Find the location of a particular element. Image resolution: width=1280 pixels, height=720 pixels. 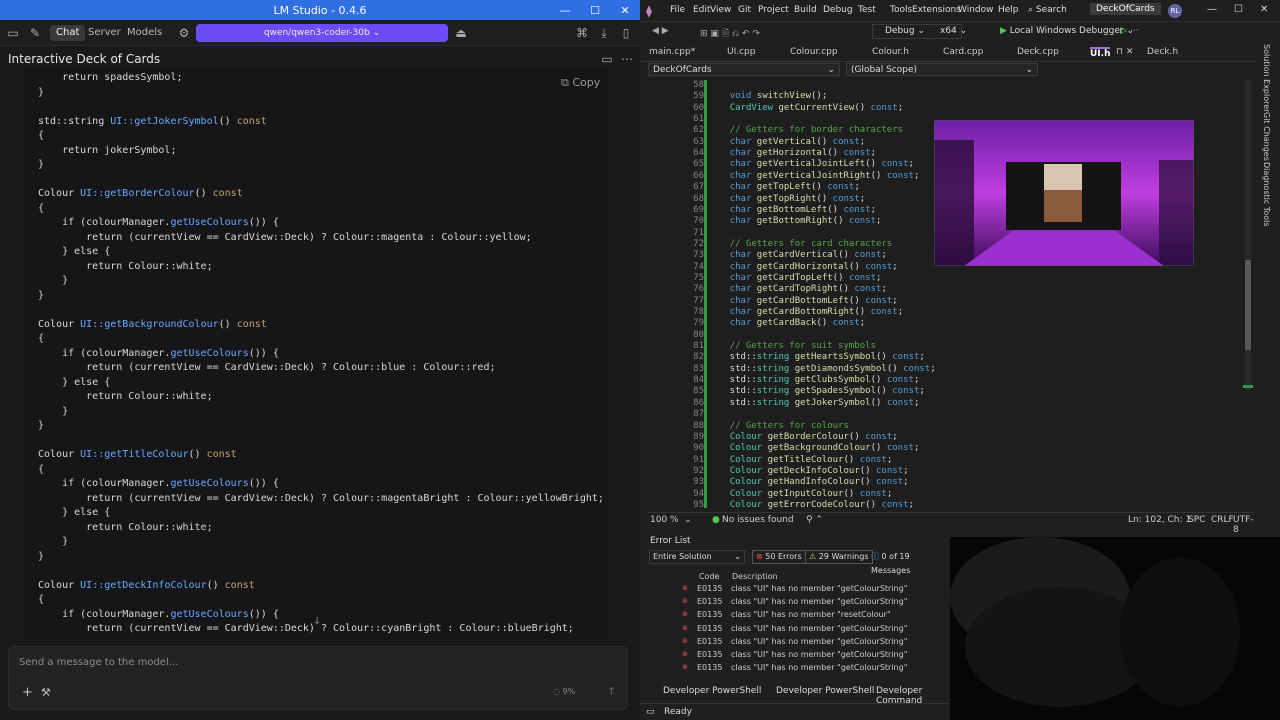

menu-build: Build is located at coordinates (805, 10).